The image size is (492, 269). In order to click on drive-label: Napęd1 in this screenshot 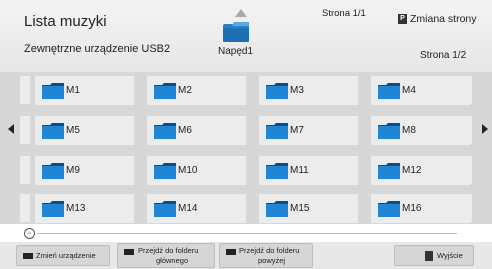, I will do `click(236, 51)`.